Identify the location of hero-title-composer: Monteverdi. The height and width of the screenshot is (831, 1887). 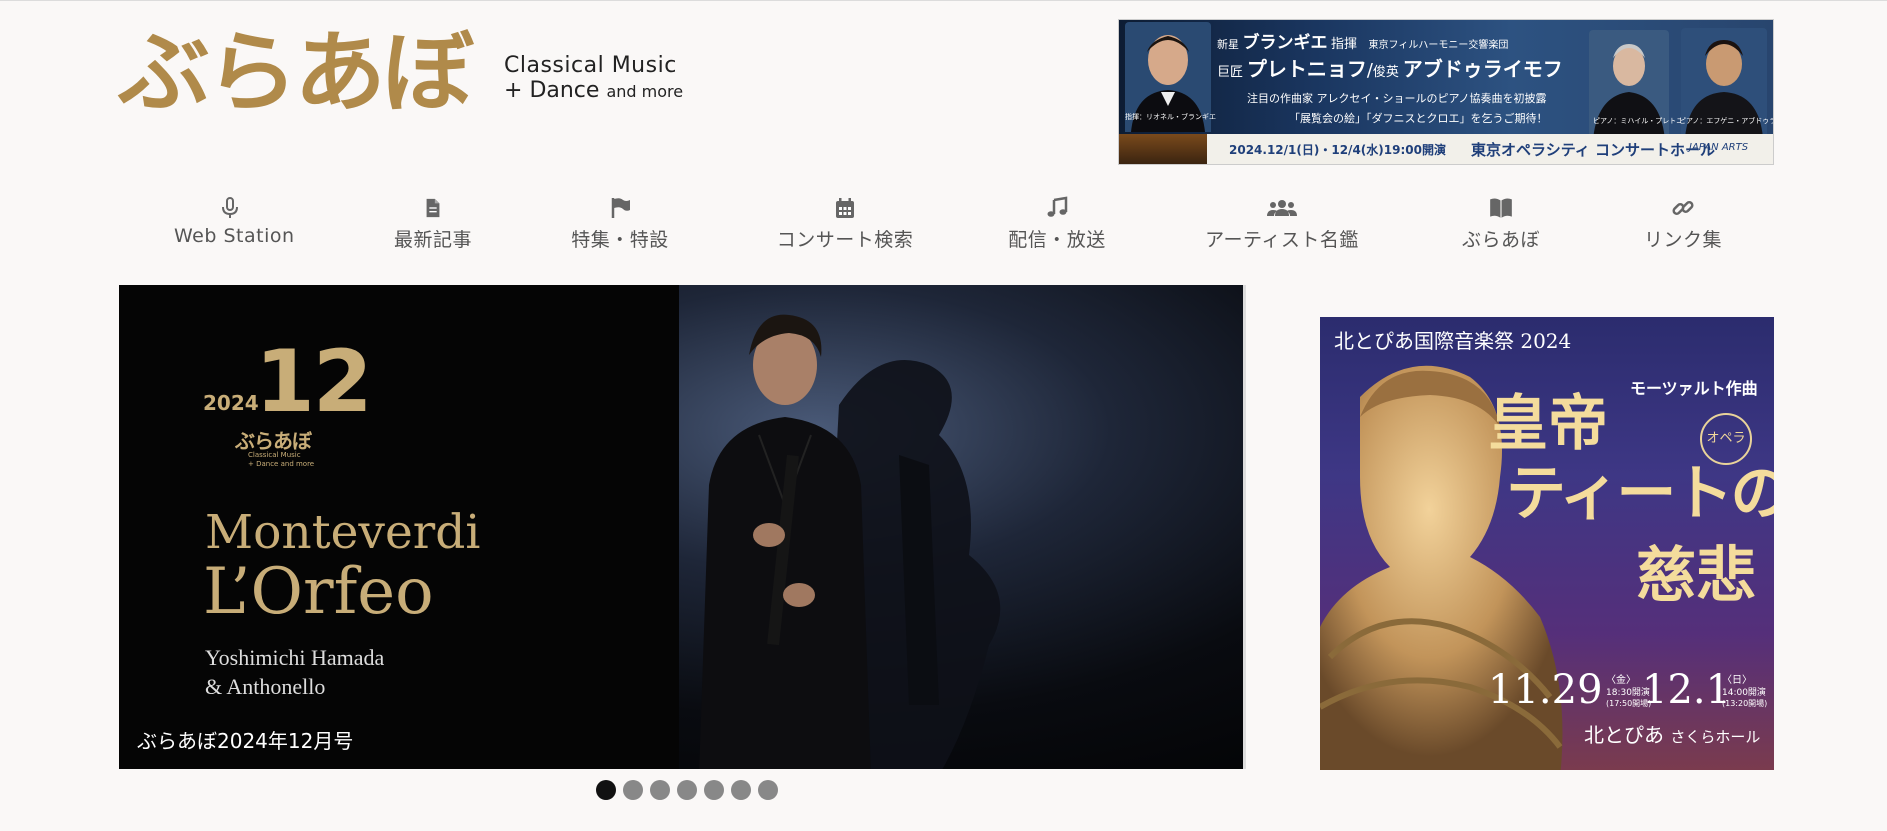
(343, 532).